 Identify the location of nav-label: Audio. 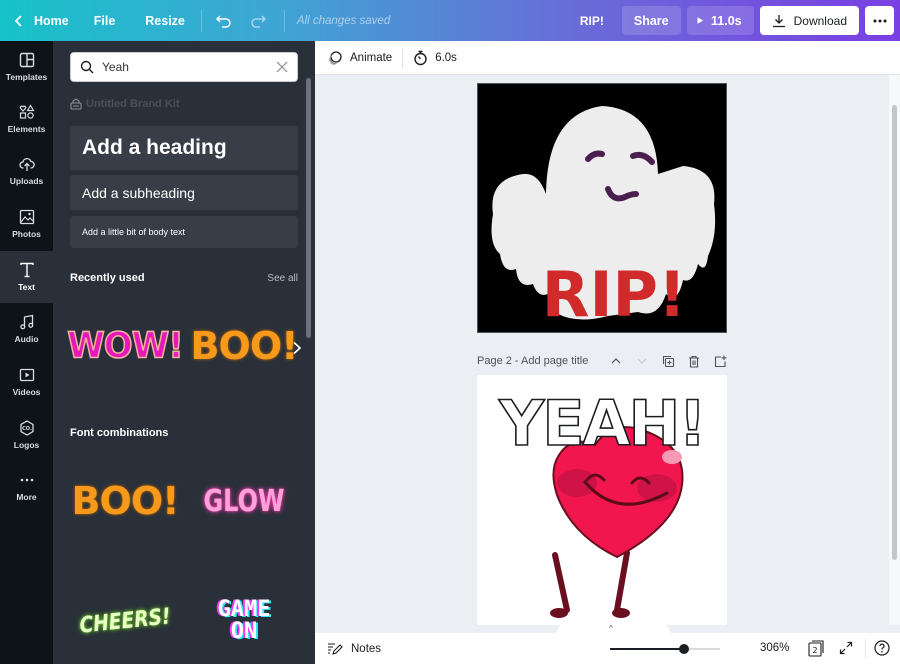
(26, 339).